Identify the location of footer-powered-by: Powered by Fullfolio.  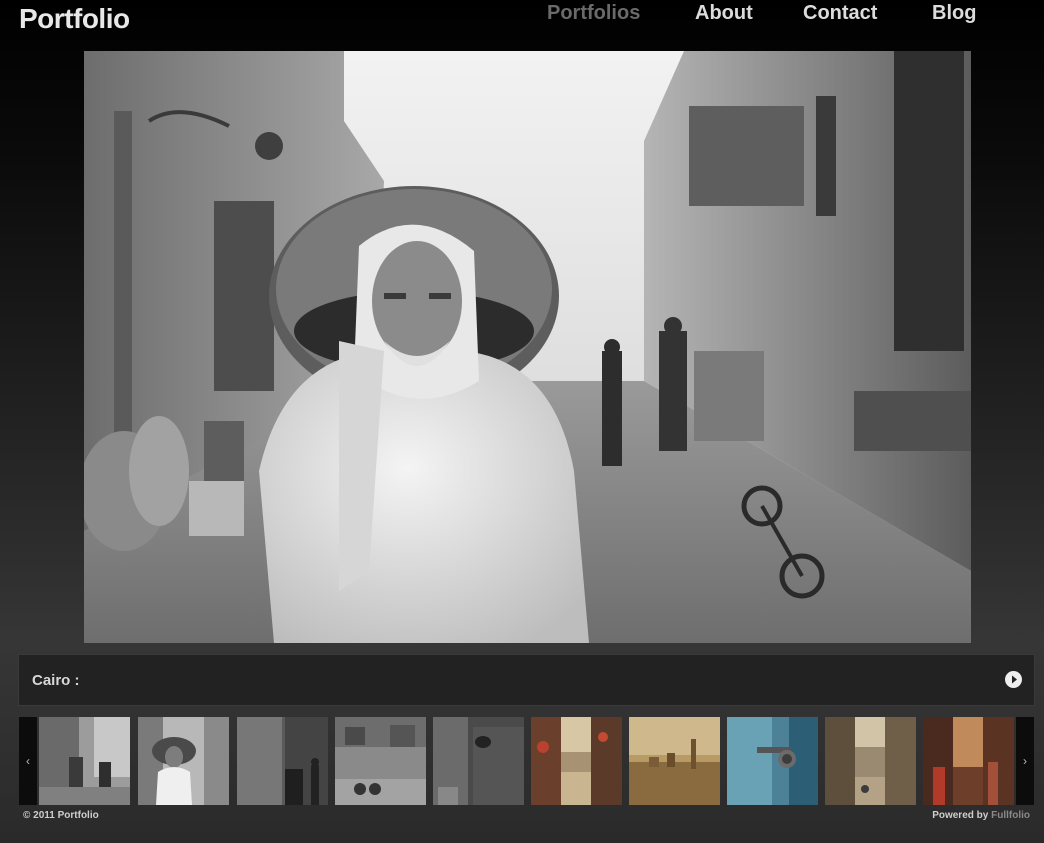
(981, 815).